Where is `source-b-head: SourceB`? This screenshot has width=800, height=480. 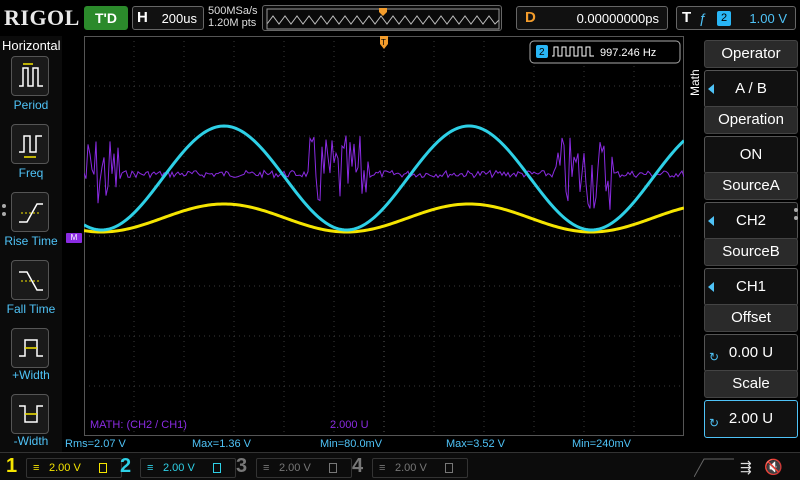
source-b-head: SourceB is located at coordinates (751, 252).